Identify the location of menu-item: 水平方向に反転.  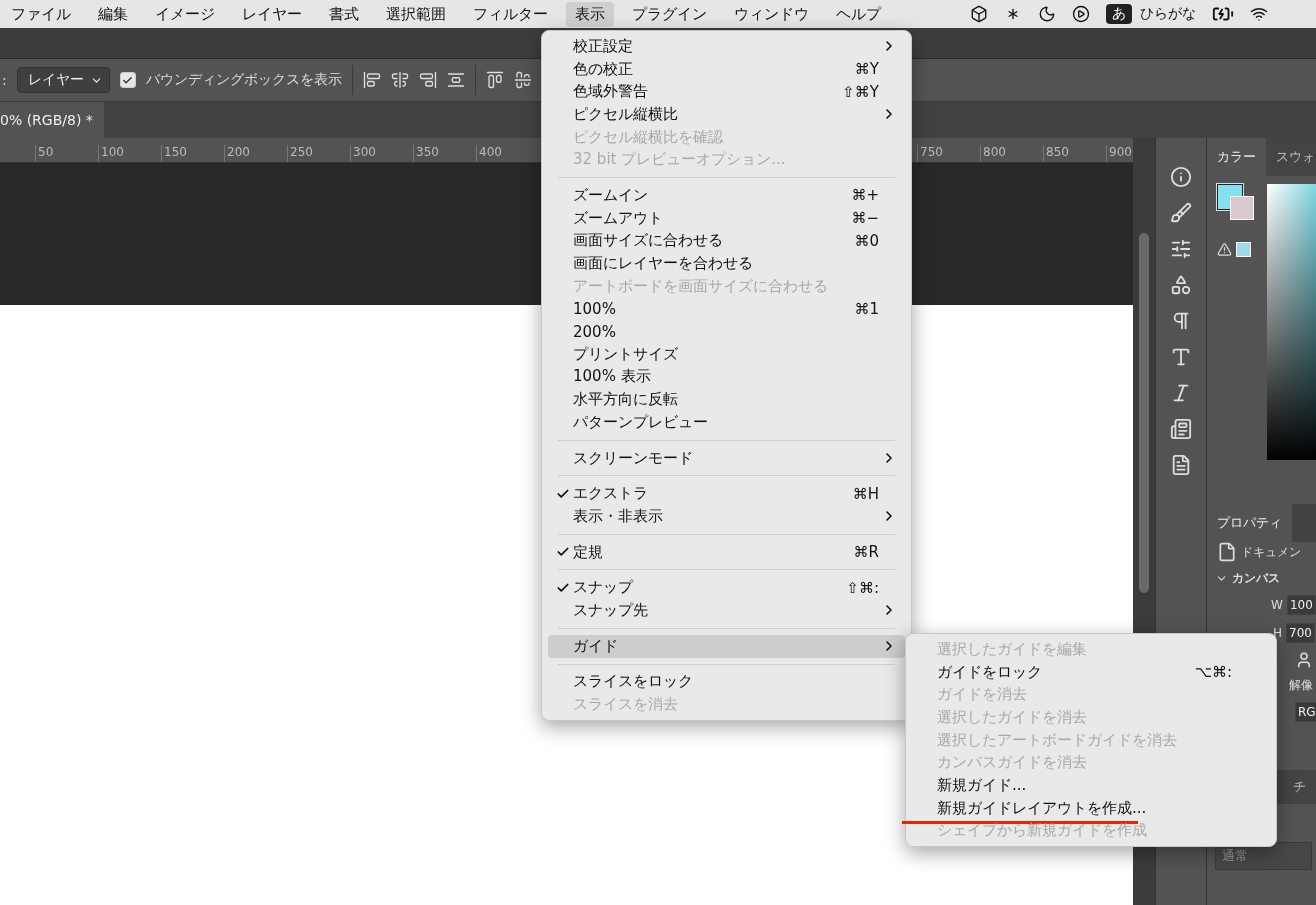
(726, 399).